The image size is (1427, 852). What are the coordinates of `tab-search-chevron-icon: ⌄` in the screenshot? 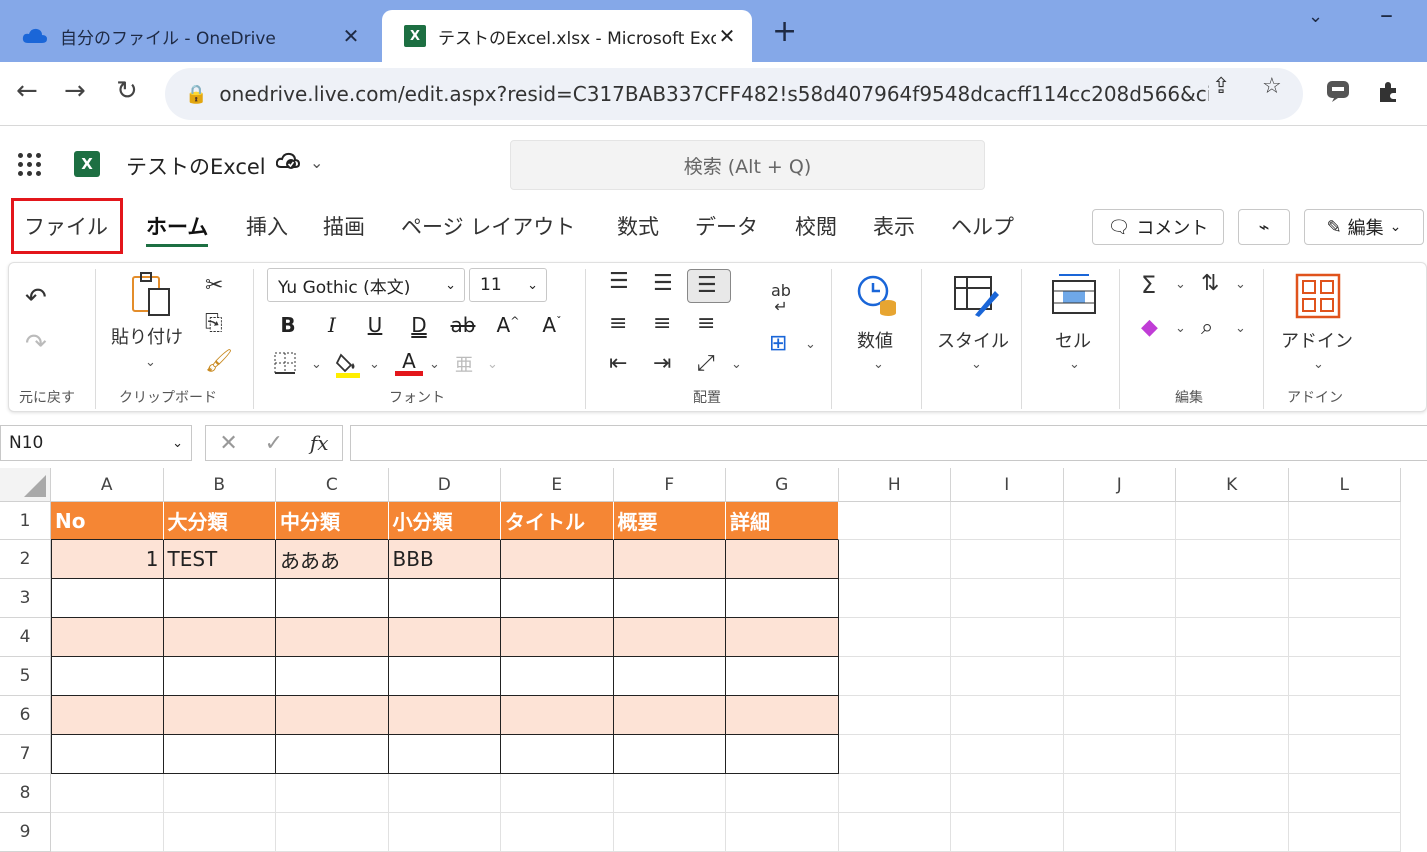 It's located at (1315, 16).